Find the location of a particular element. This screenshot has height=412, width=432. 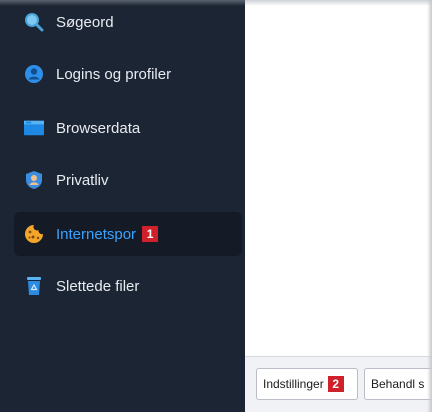

settings-button: Indstillinger 2 is located at coordinates (307, 384).